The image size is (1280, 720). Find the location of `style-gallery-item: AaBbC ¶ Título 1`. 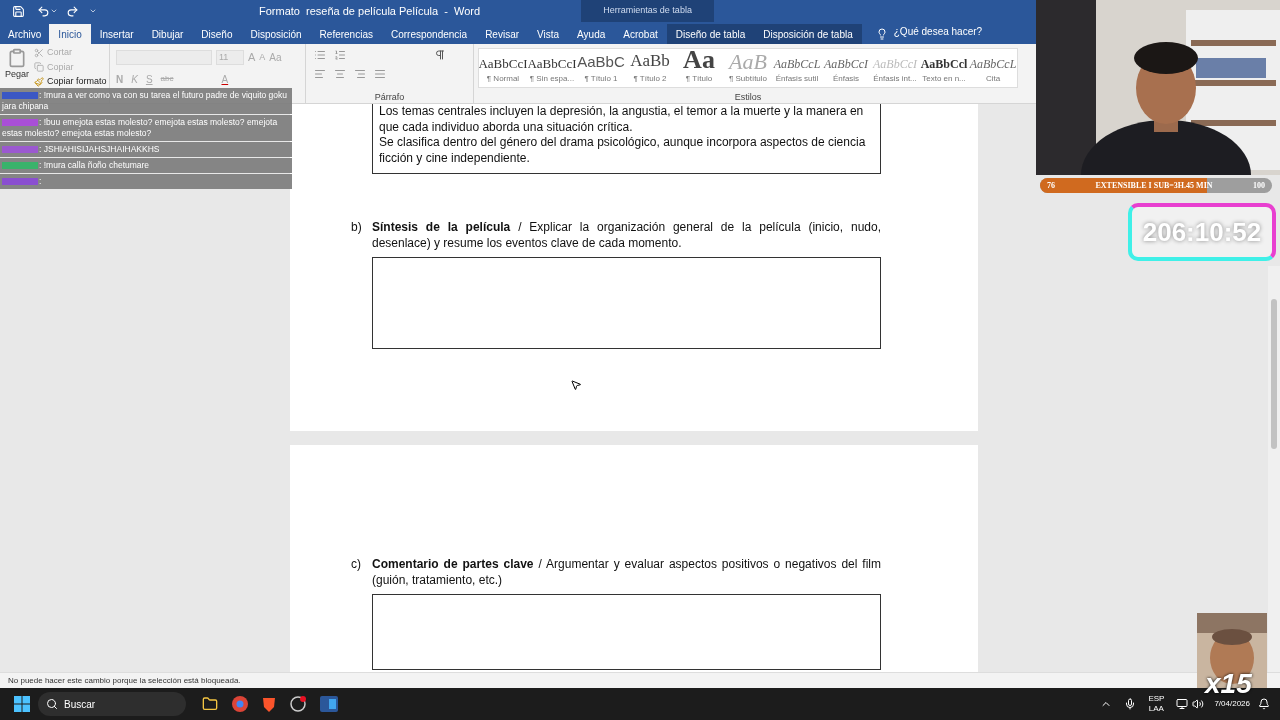

style-gallery-item: AaBbC ¶ Título 1 is located at coordinates (601, 68).